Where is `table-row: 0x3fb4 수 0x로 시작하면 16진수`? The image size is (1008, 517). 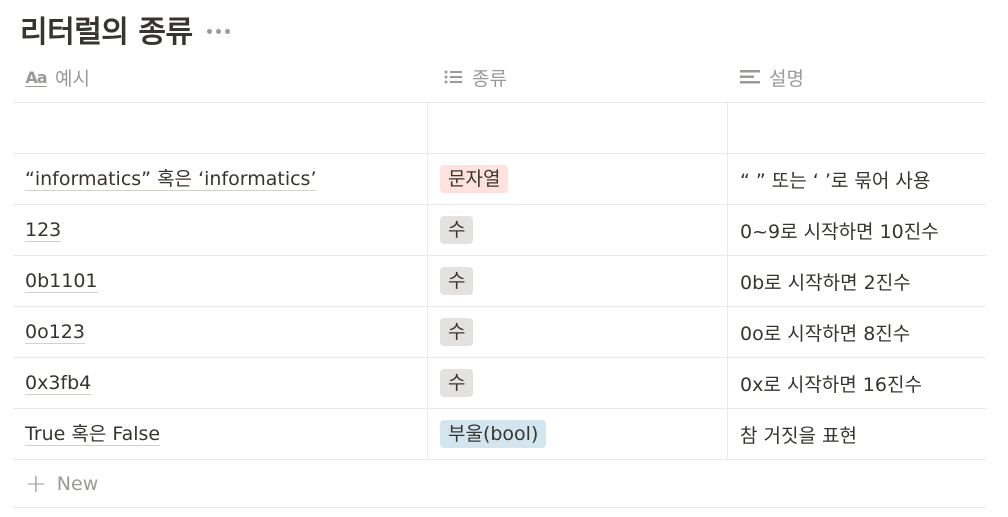 table-row: 0x3fb4 수 0x로 시작하면 16진수 is located at coordinates (499, 383).